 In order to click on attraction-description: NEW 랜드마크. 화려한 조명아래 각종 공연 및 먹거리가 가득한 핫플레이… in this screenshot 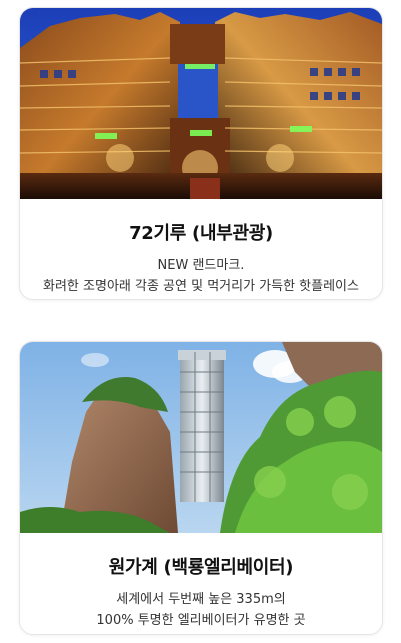, I will do `click(201, 276)`.